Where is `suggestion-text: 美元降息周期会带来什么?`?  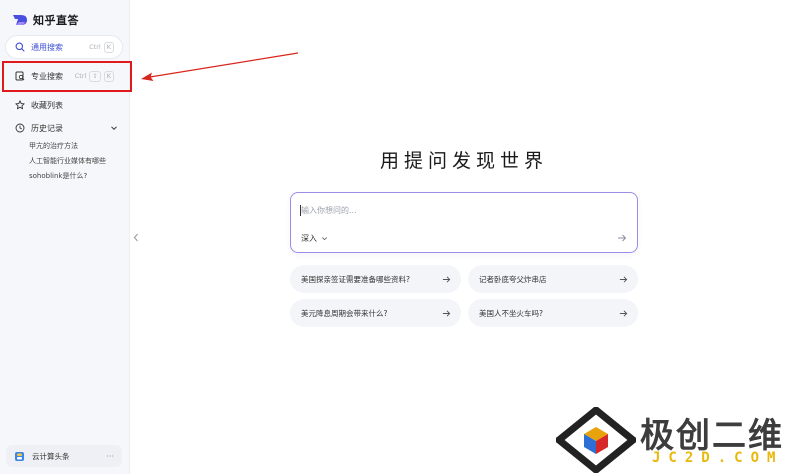
suggestion-text: 美元降息周期会带来什么? is located at coordinates (344, 313).